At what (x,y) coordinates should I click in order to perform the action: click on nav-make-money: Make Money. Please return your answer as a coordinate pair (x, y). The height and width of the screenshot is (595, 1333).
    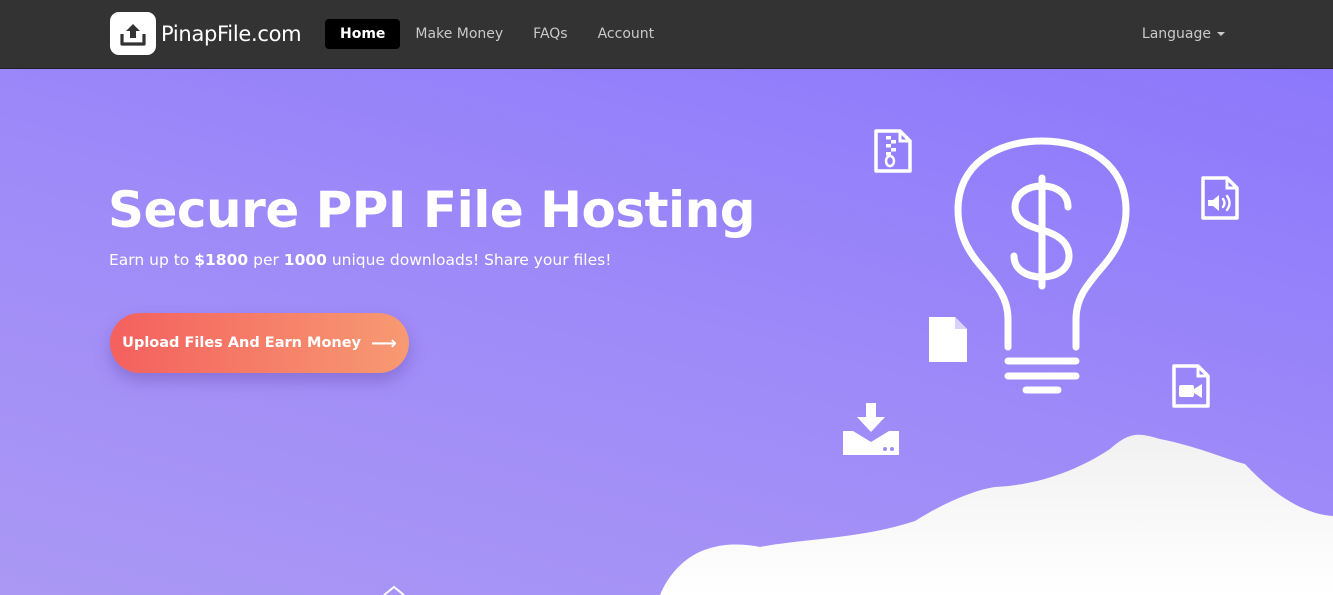
    Looking at the image, I should click on (459, 34).